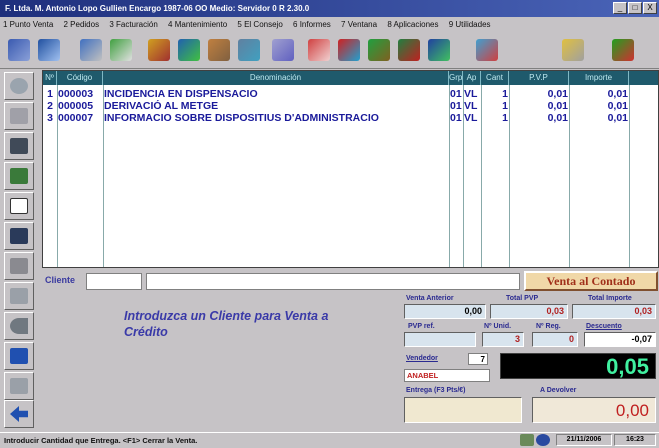 This screenshot has width=659, height=448. Describe the element at coordinates (359, 24) in the screenshot. I see `menu-item-ventana: 7 Ventana` at that location.